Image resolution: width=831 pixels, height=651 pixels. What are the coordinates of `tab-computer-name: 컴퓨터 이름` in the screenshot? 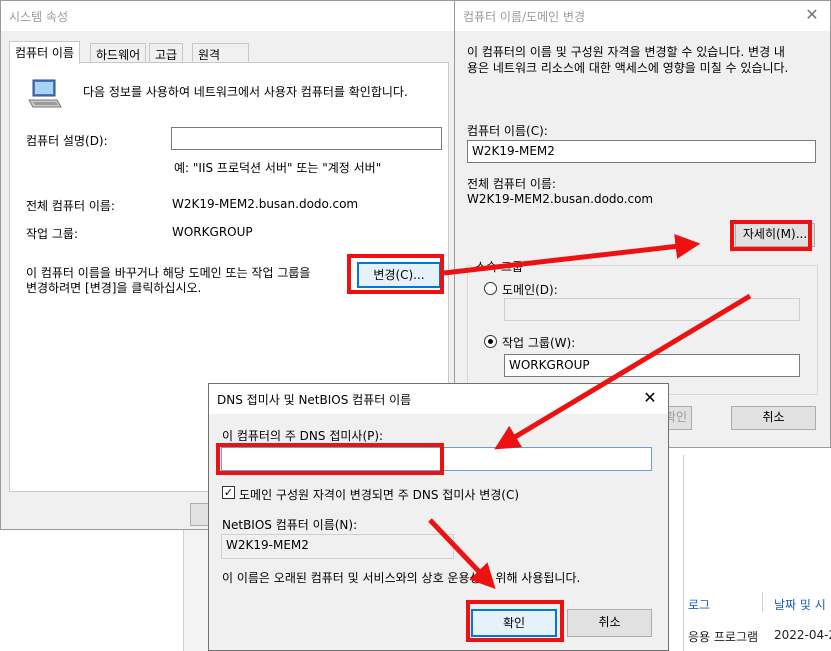 It's located at (45, 52).